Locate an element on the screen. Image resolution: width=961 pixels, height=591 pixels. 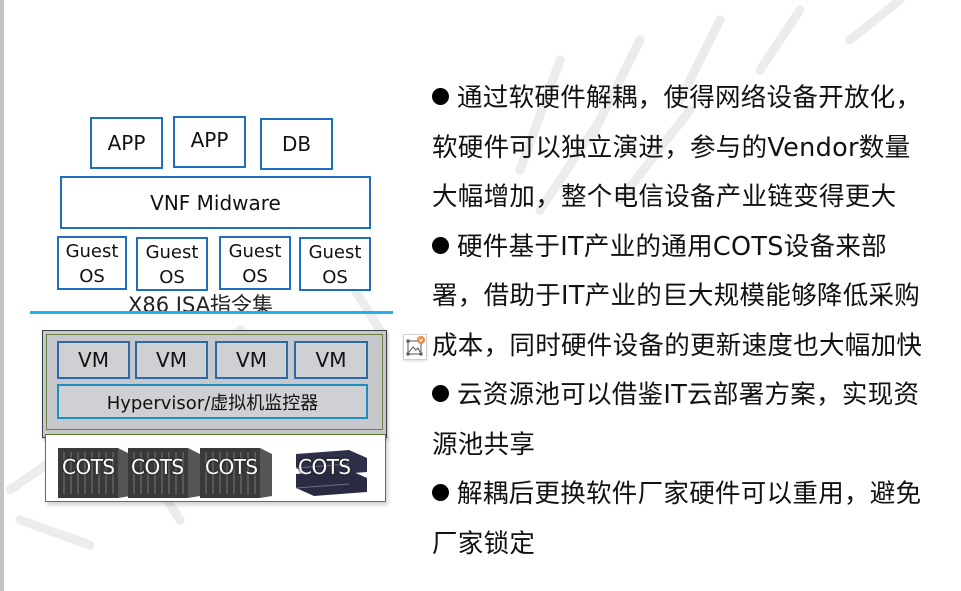
db-label: DB is located at coordinates (296, 144).